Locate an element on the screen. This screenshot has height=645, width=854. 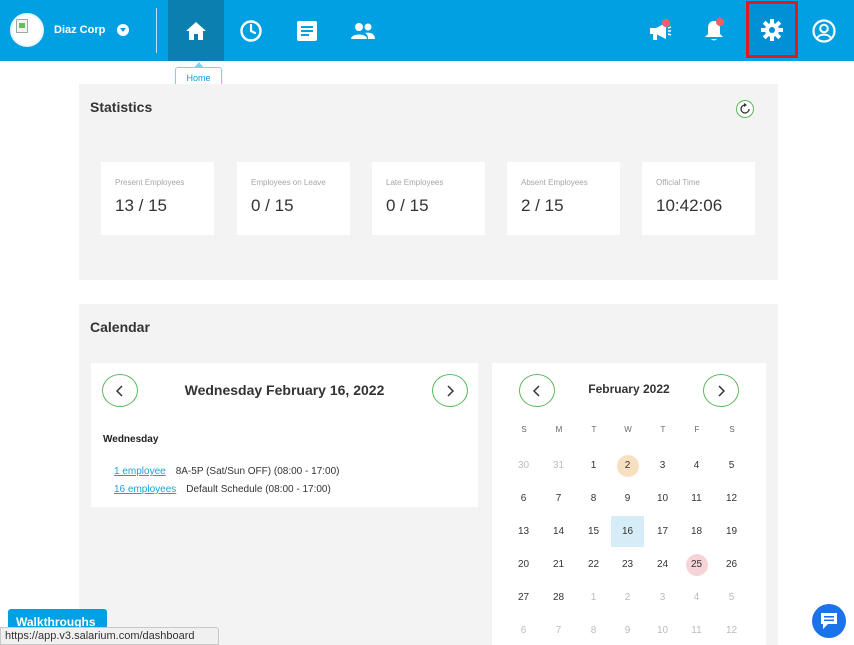
calendar-day: 19 is located at coordinates (731, 531).